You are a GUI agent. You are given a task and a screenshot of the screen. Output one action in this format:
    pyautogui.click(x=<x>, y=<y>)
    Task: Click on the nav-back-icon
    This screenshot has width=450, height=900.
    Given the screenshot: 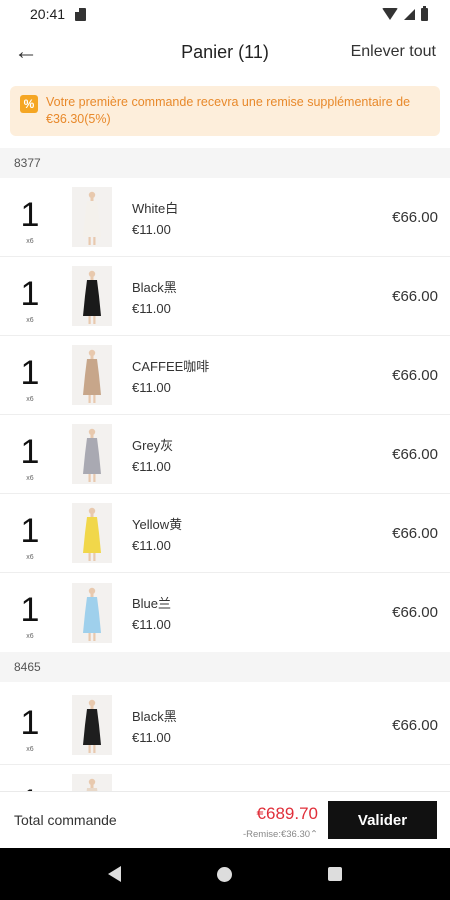 What is the action you would take?
    pyautogui.click(x=114, y=874)
    